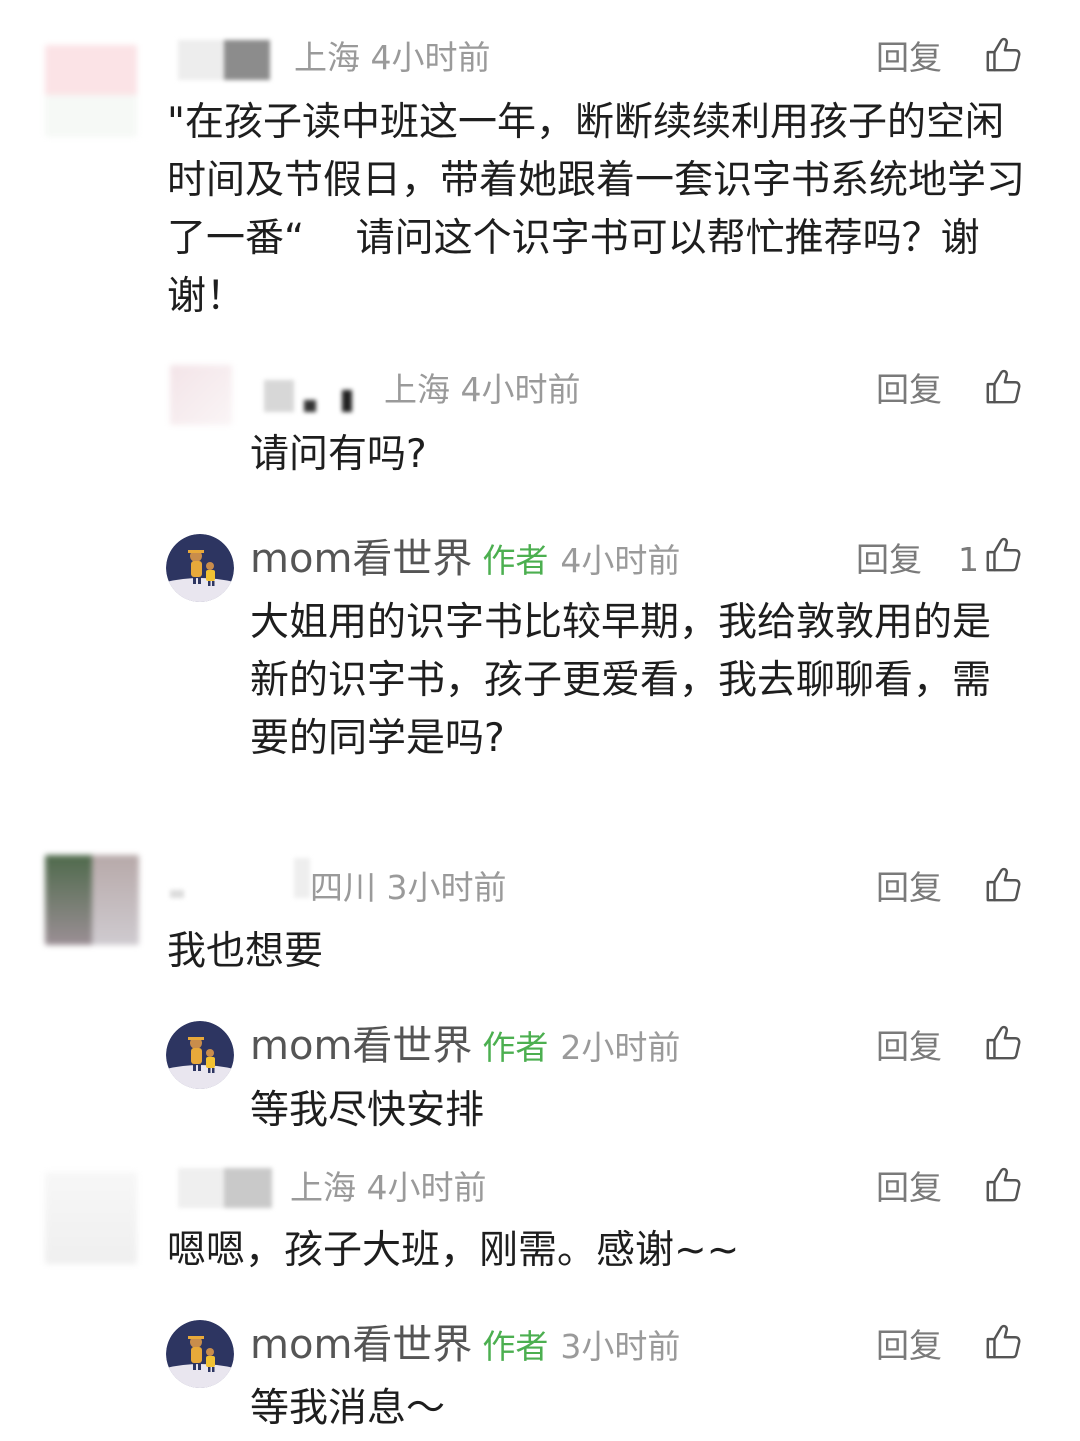 Image resolution: width=1080 pixels, height=1441 pixels. Describe the element at coordinates (968, 559) in the screenshot. I see `like-count: 1` at that location.